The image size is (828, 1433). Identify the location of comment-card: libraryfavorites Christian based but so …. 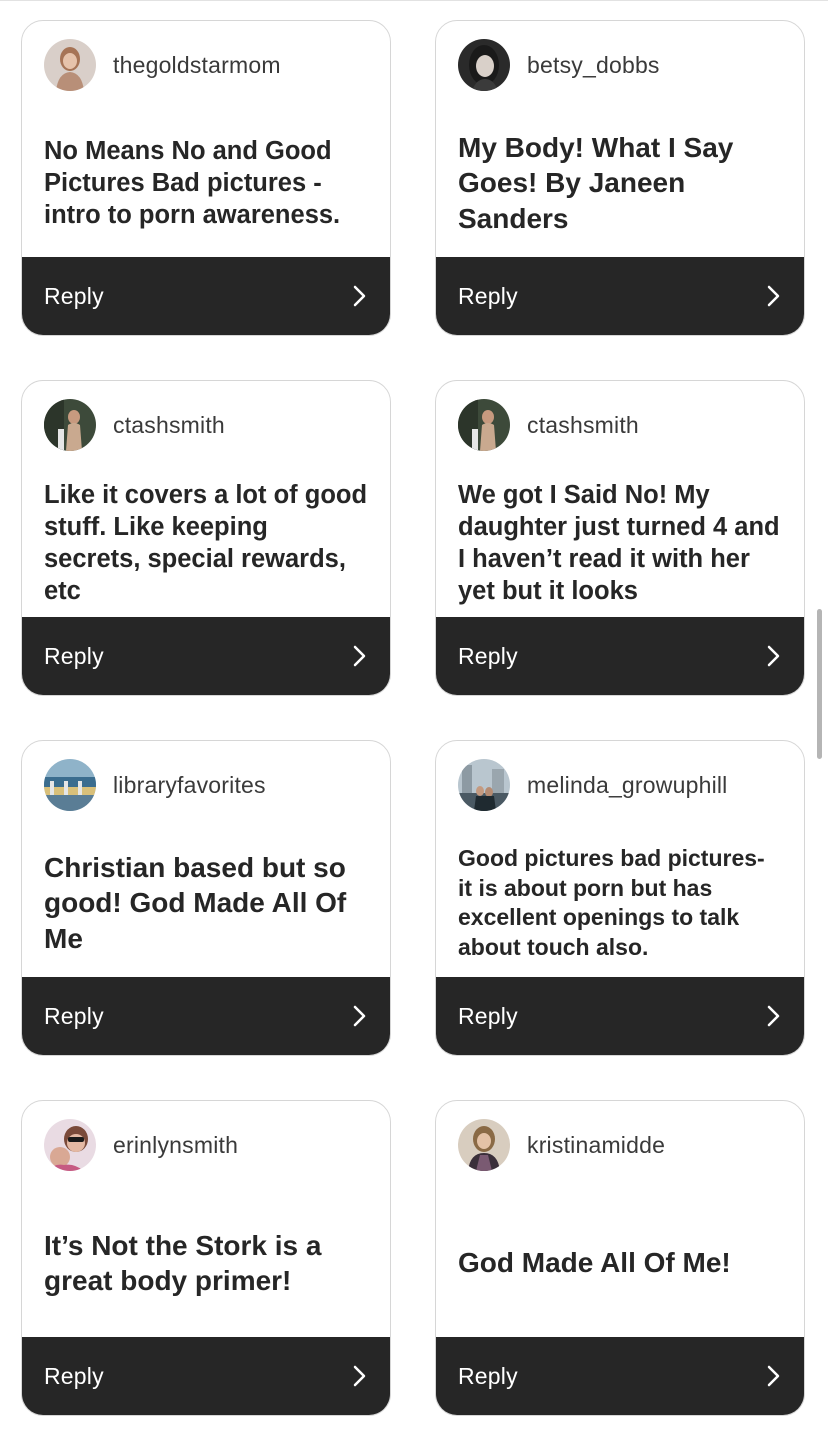
(206, 898).